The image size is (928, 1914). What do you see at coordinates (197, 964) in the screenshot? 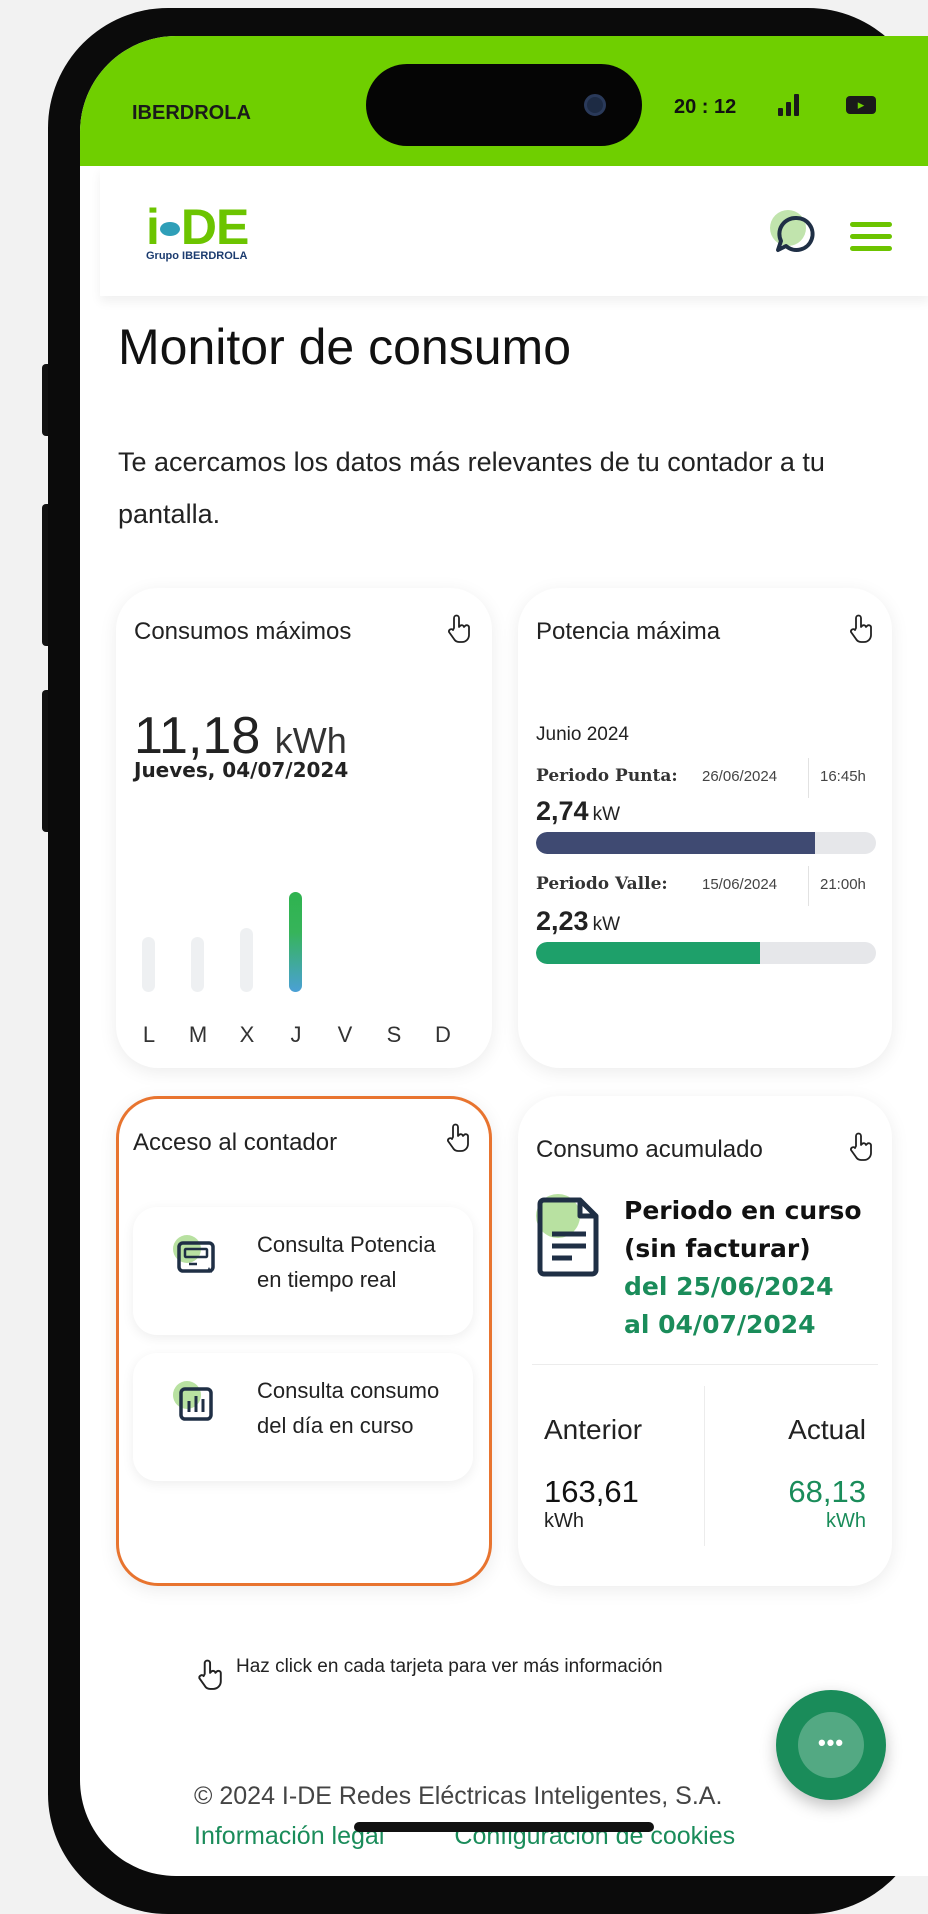
I see `bar-M` at bounding box center [197, 964].